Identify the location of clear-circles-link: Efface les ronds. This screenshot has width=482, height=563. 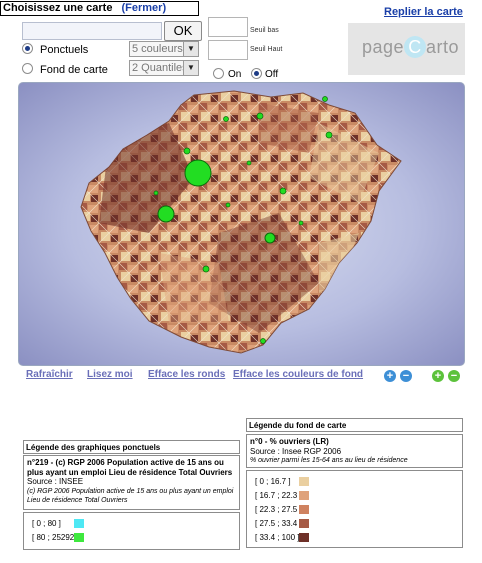
(186, 374).